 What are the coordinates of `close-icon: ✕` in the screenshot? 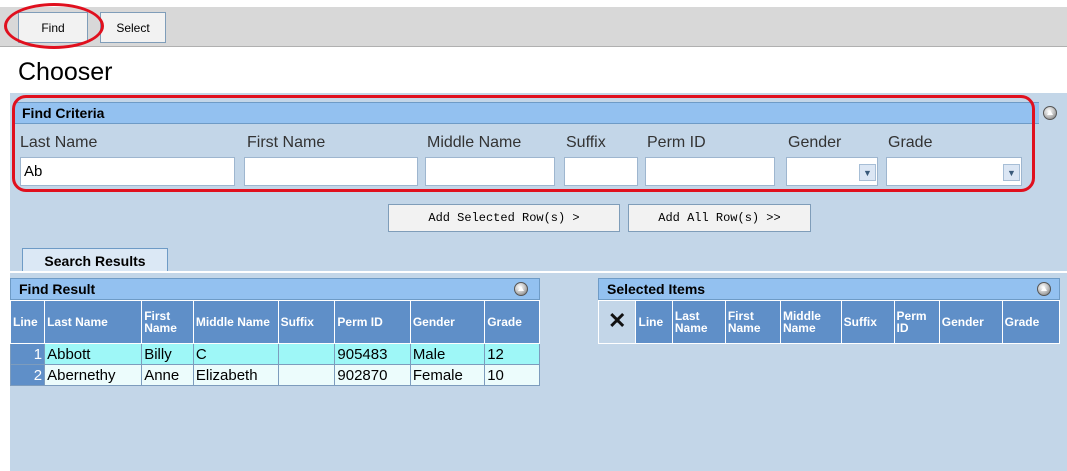 It's located at (617, 320).